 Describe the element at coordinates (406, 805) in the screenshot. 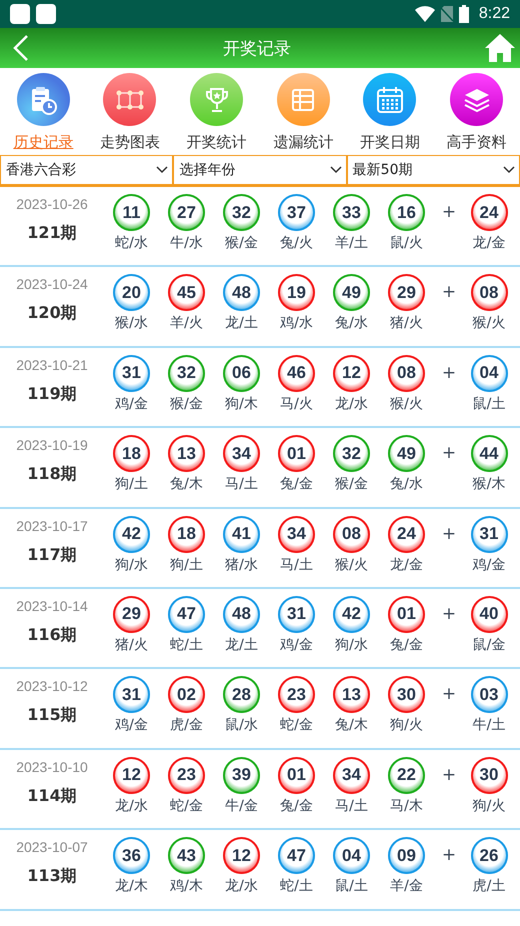

I see `zodiac-label: 马/木` at that location.